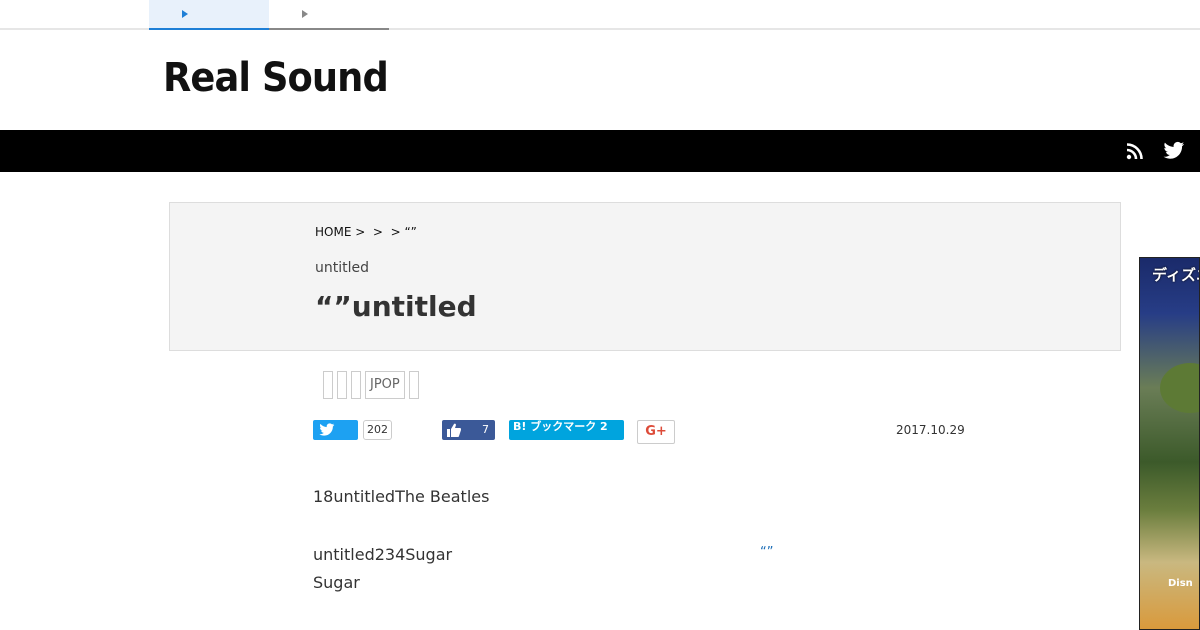 This screenshot has height=630, width=1200. Describe the element at coordinates (600, 15) in the screenshot. I see `top-tab-bar` at that location.